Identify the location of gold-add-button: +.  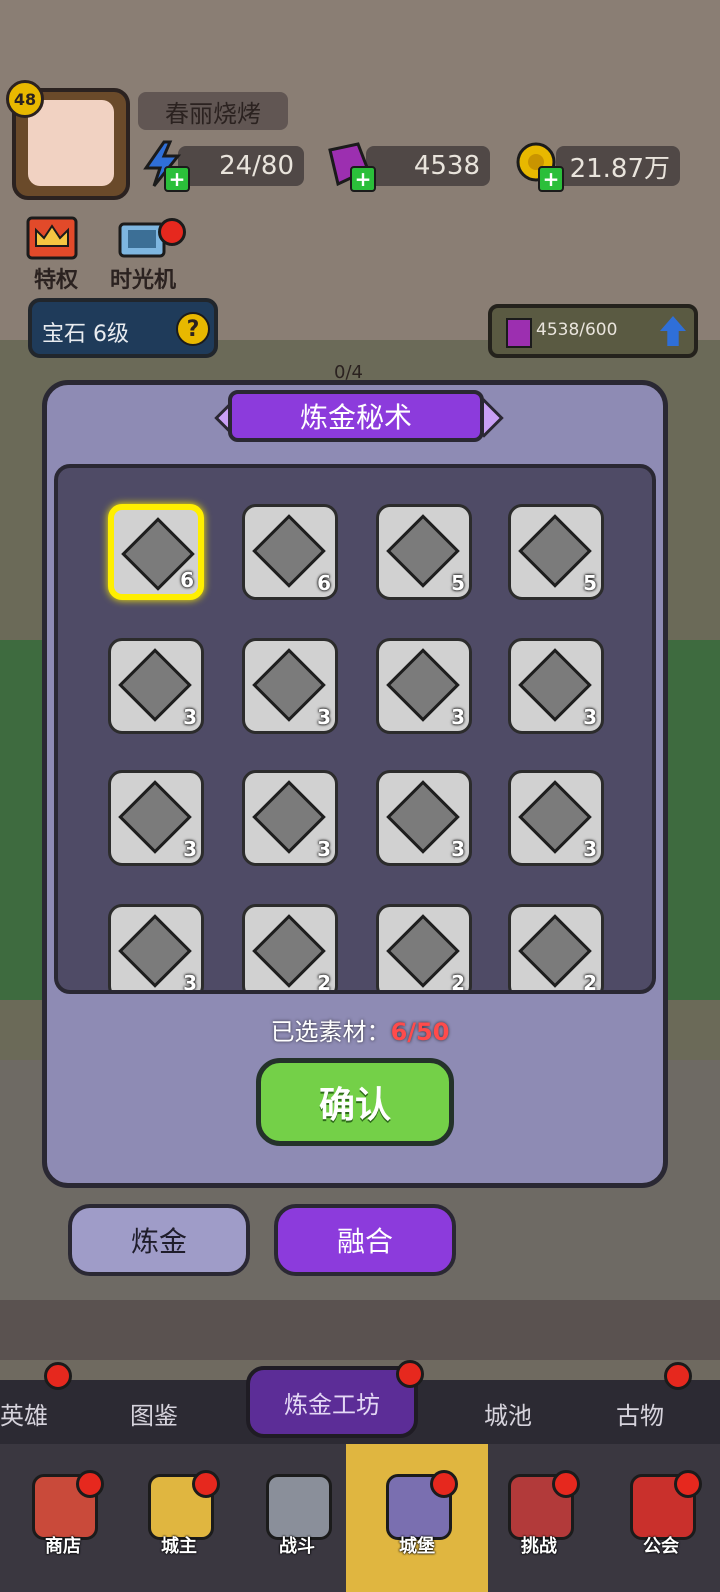
(551, 179).